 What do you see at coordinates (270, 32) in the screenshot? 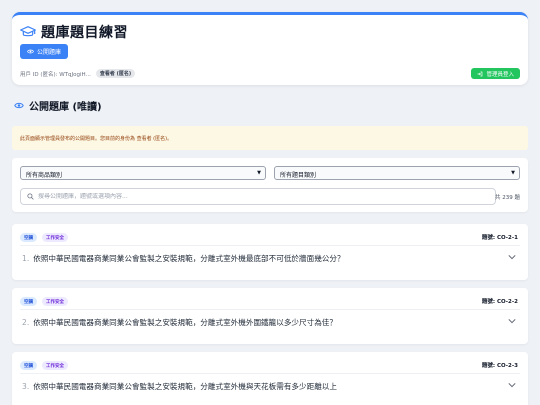
I see `app-title-row: 題庫題目練習` at bounding box center [270, 32].